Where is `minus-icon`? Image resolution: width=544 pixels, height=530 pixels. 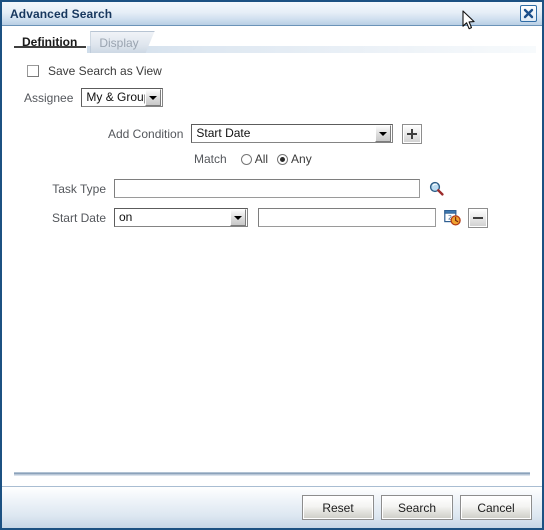 minus-icon is located at coordinates (478, 218).